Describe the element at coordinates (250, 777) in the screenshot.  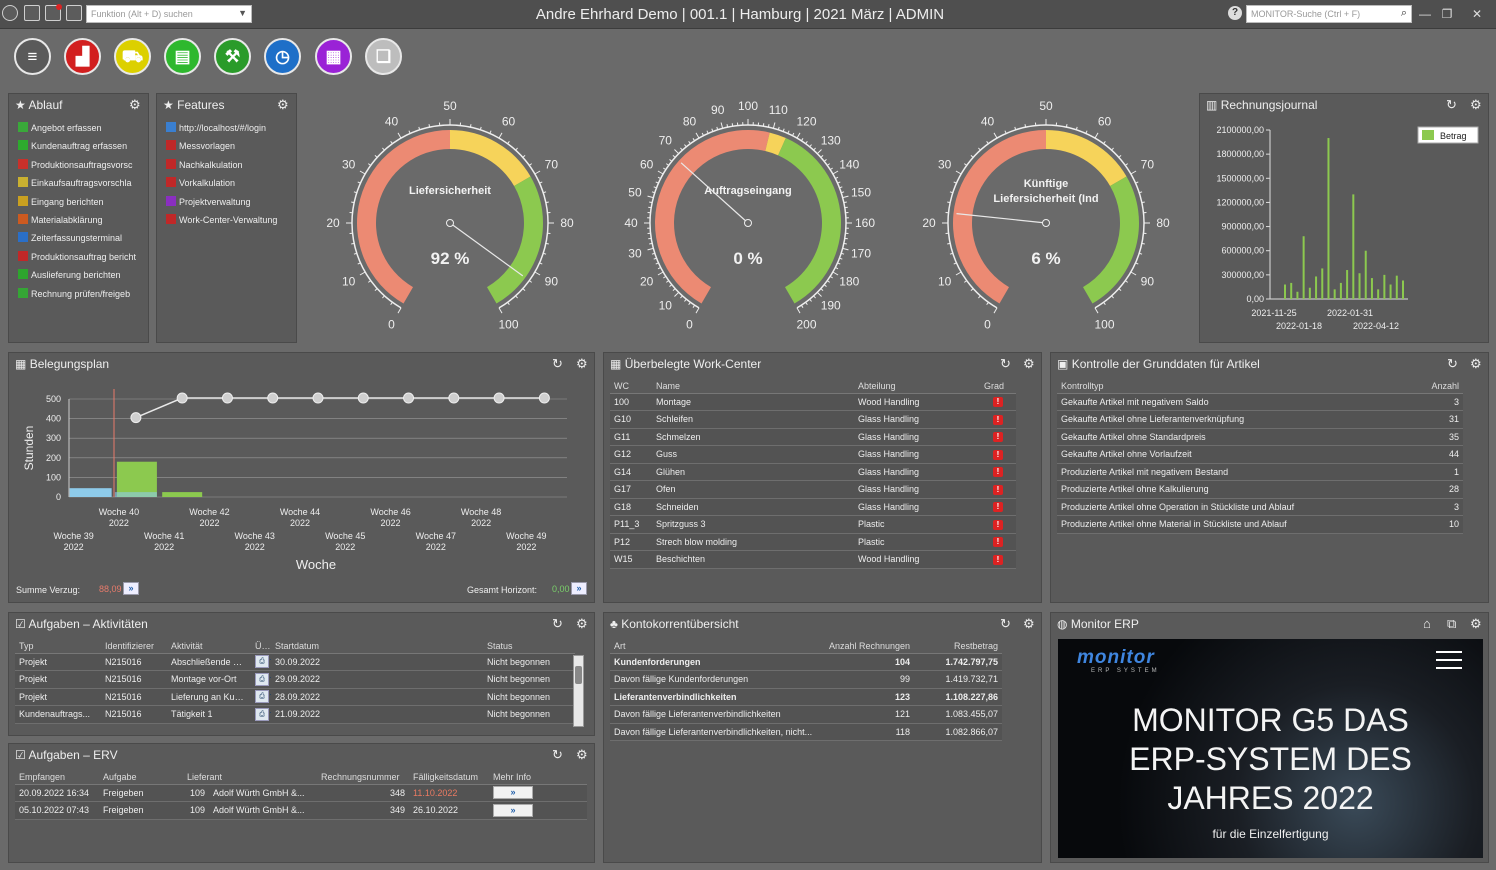
I see `column-header: Lieferant` at that location.